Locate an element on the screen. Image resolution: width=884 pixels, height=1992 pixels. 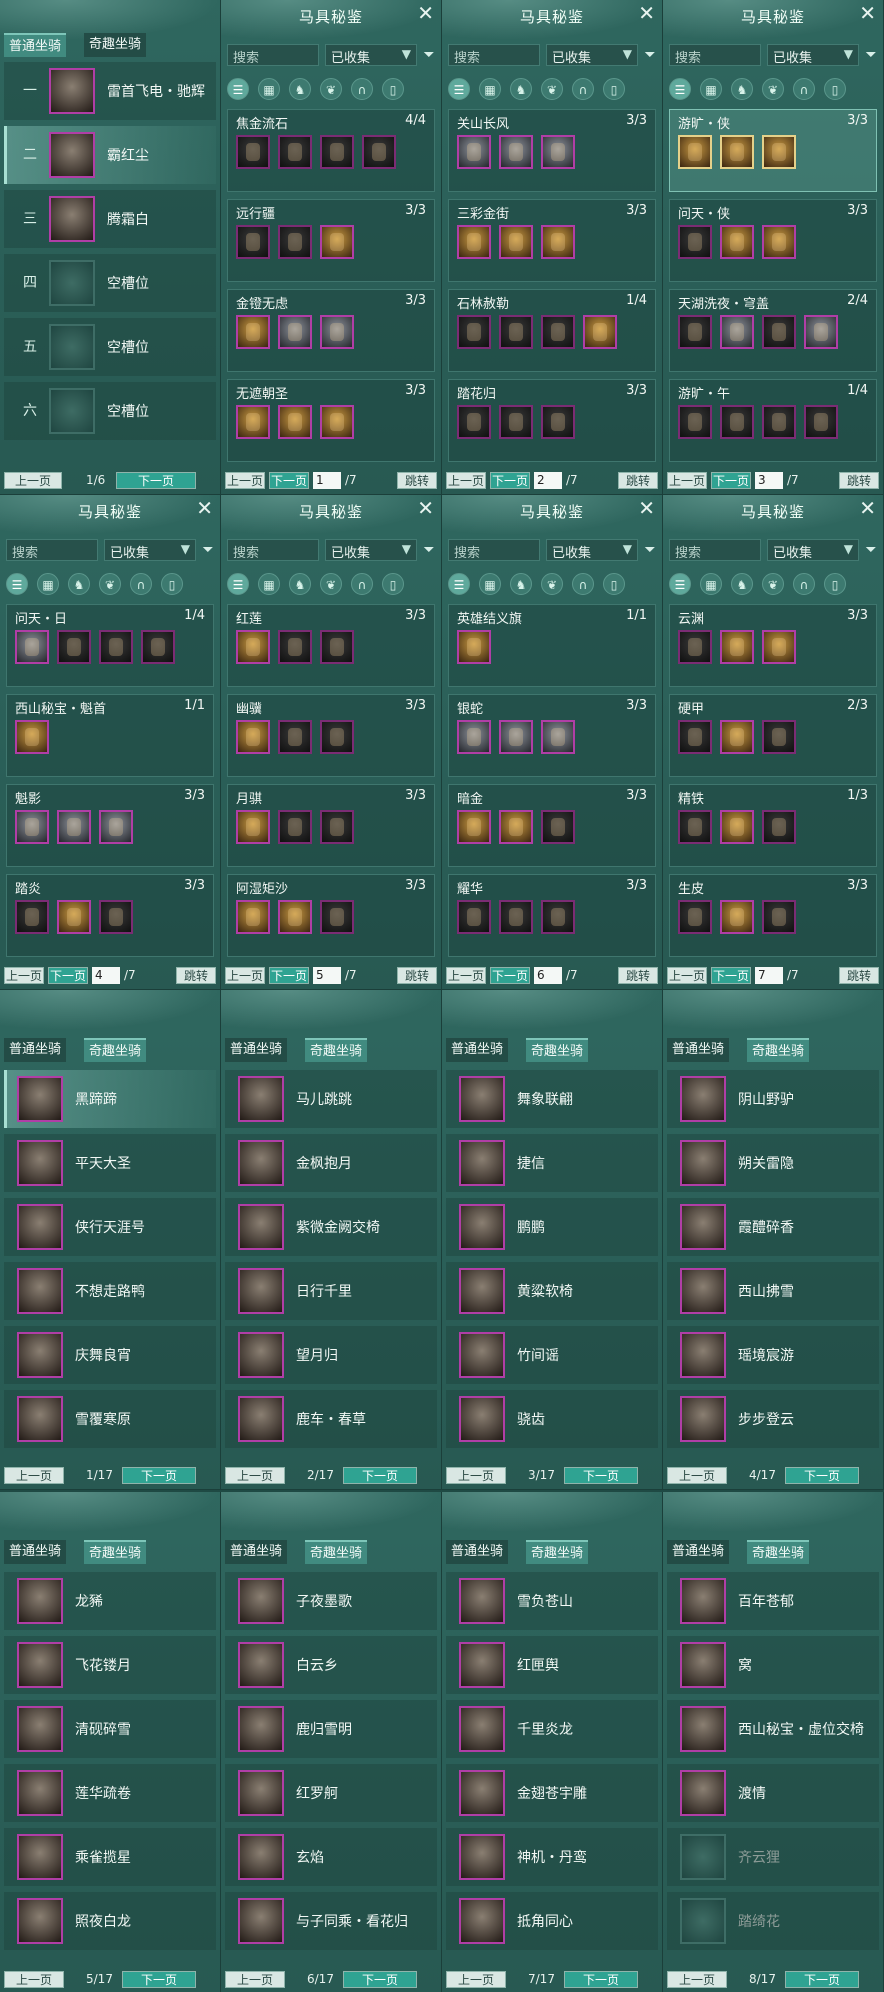
mount-row: 朔关雷隐 is located at coordinates (773, 1163).